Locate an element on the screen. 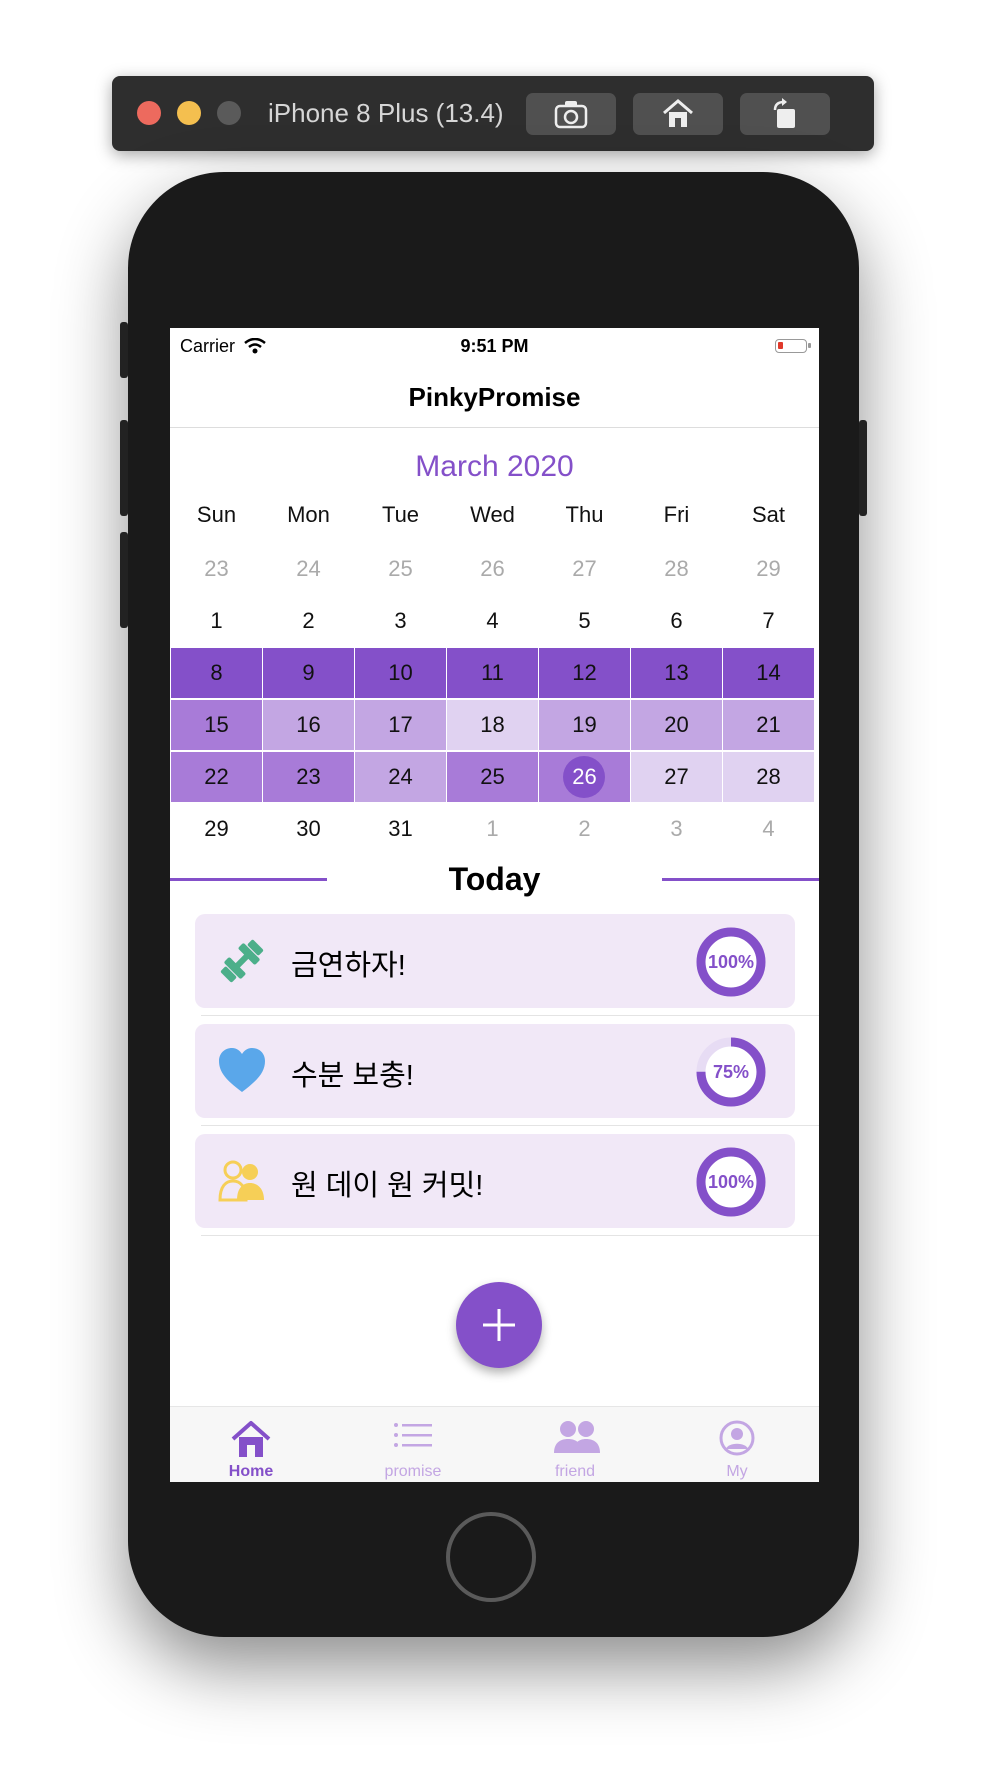  calendar-day-number: 8 is located at coordinates (216, 672).